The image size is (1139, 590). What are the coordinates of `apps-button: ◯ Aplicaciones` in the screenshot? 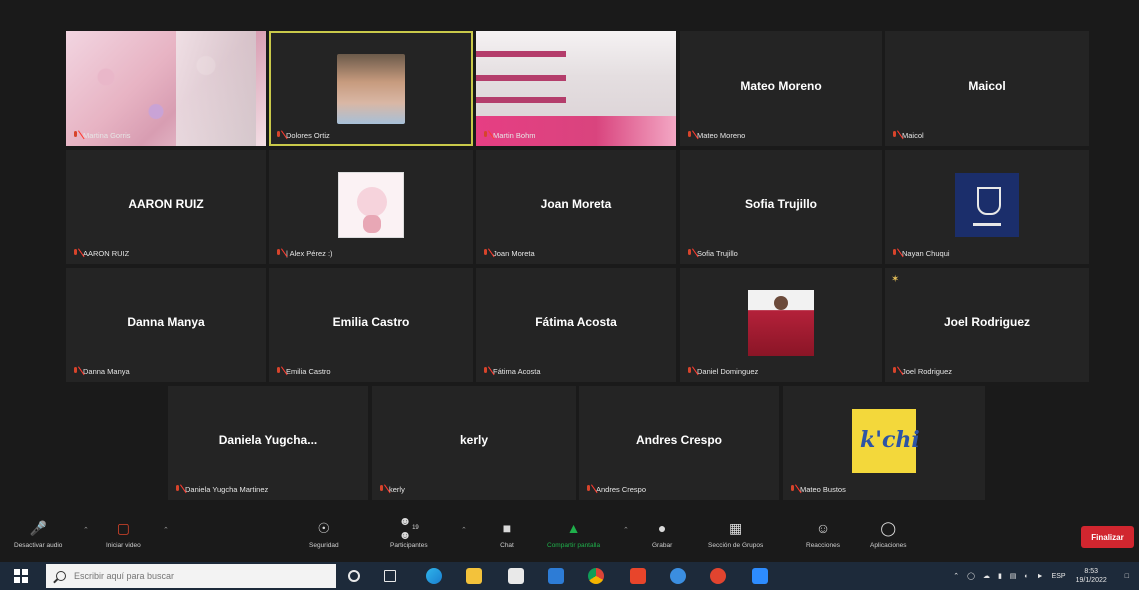 It's located at (888, 534).